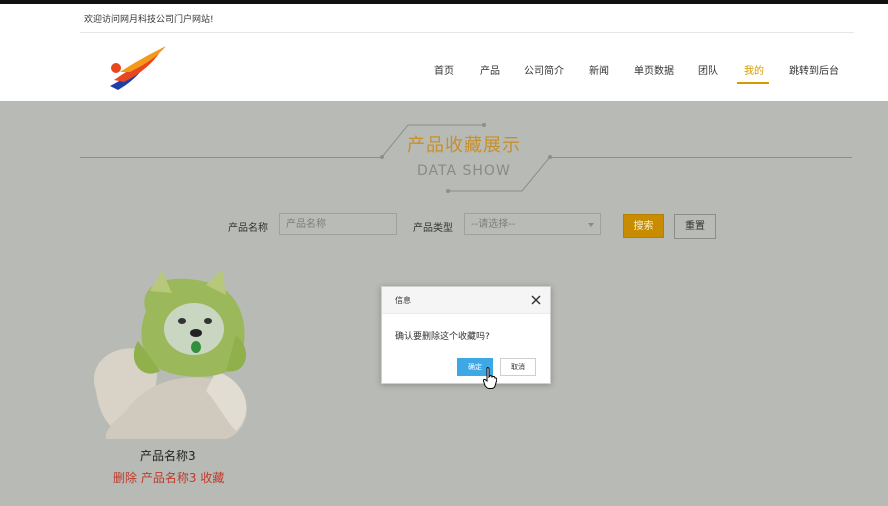  I want to click on product-type-select: --请选择--, so click(532, 224).